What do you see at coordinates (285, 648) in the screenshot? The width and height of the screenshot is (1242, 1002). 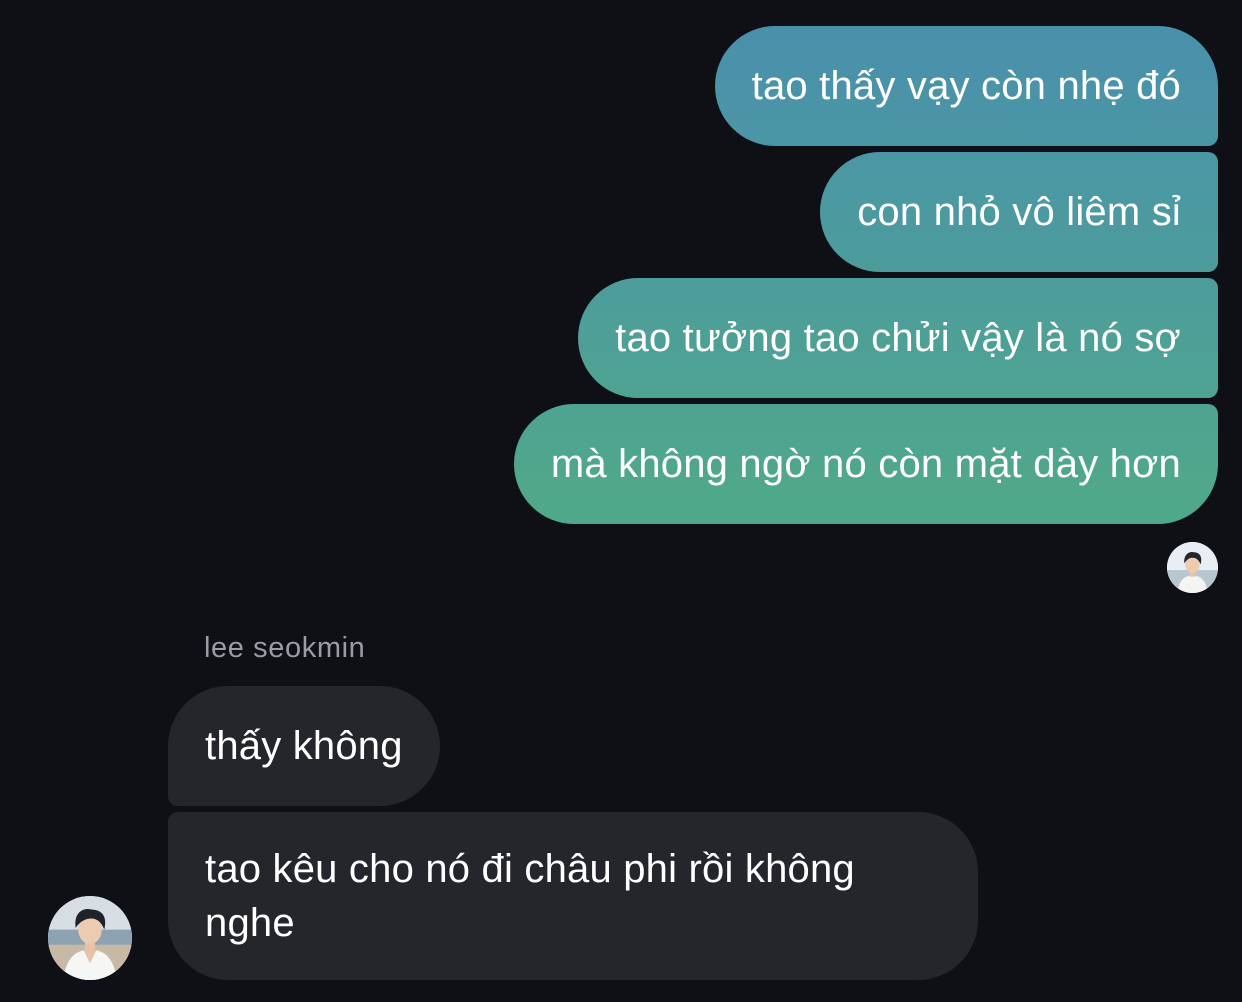 I see `sender-name: lee seokmin` at bounding box center [285, 648].